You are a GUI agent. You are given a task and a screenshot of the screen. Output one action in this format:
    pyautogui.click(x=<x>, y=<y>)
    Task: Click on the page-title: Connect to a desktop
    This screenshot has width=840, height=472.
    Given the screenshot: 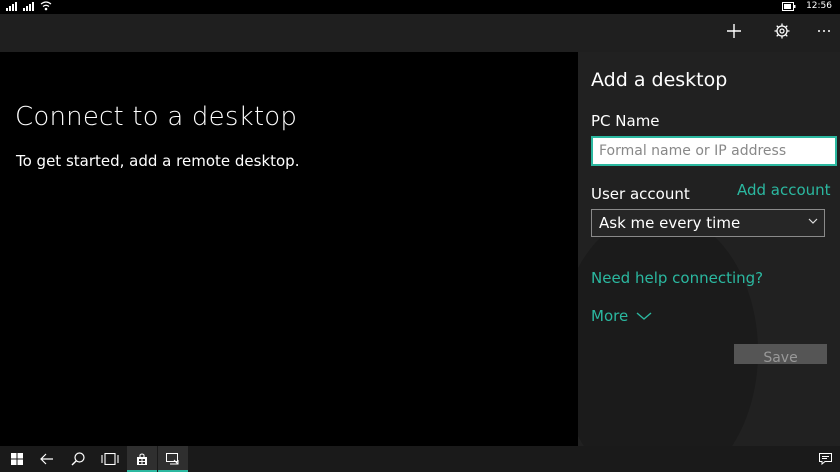 What is the action you would take?
    pyautogui.click(x=156, y=117)
    